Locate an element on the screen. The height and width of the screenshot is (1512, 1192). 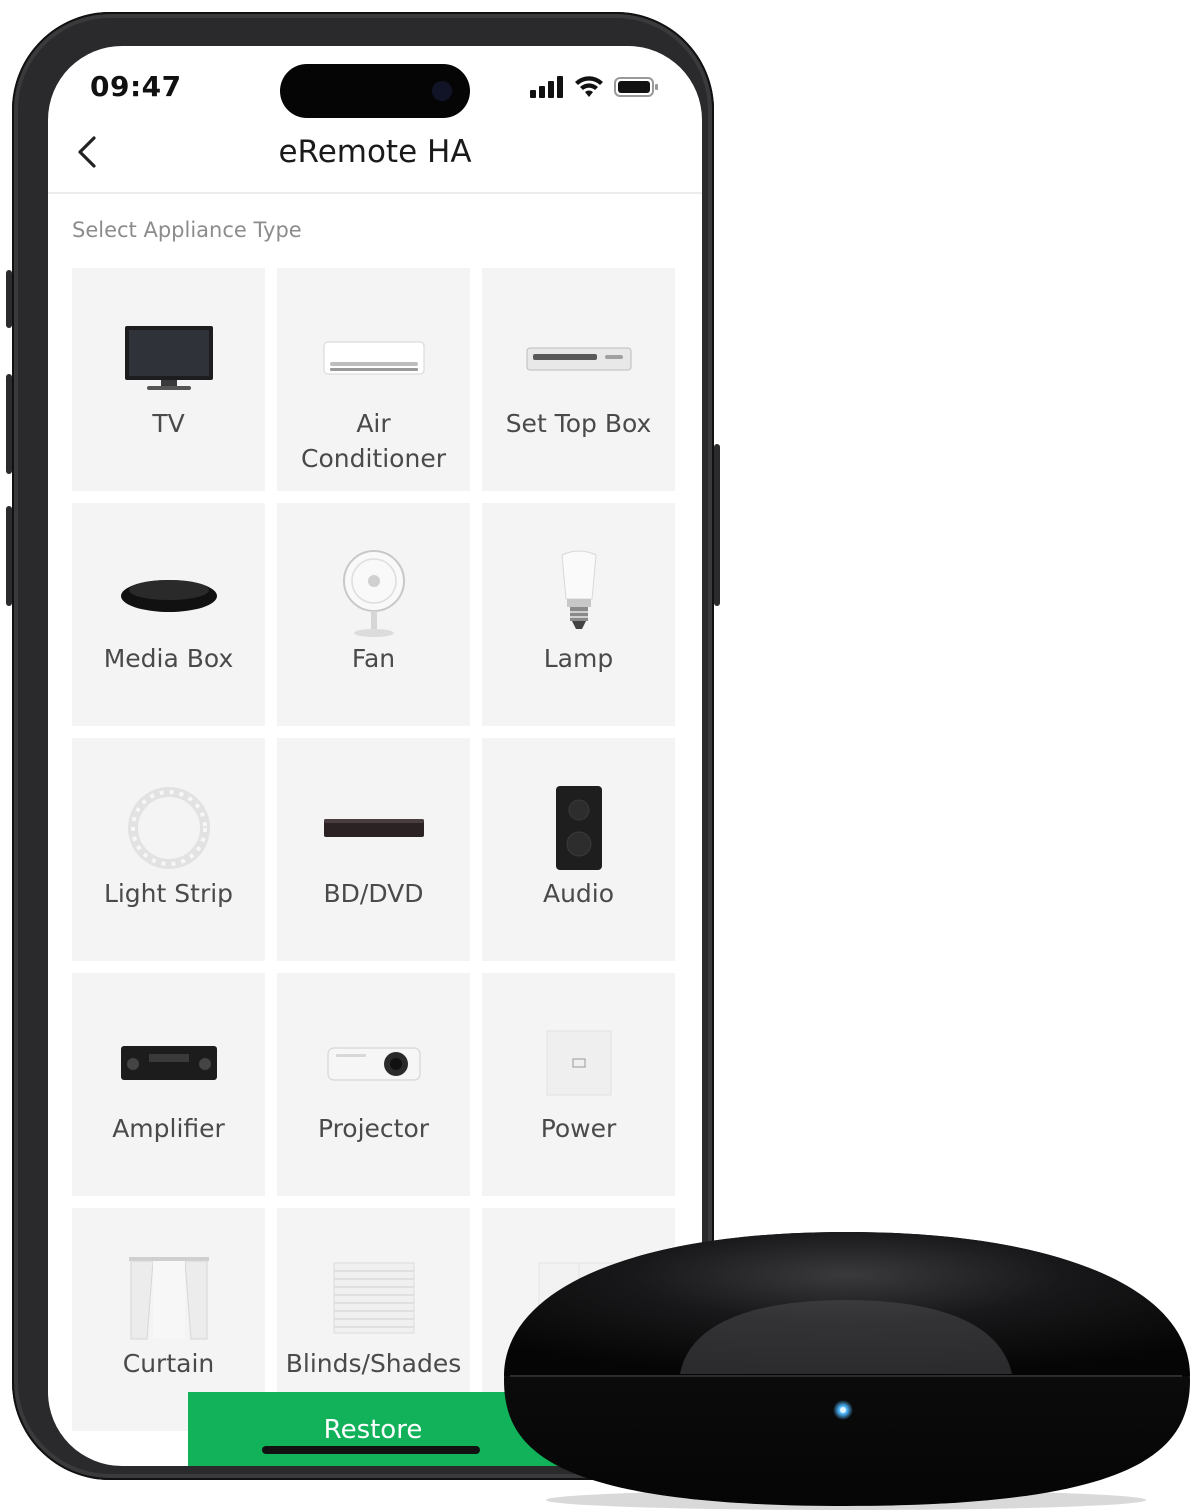
appliance-tile-tv: TV is located at coordinates (168, 379).